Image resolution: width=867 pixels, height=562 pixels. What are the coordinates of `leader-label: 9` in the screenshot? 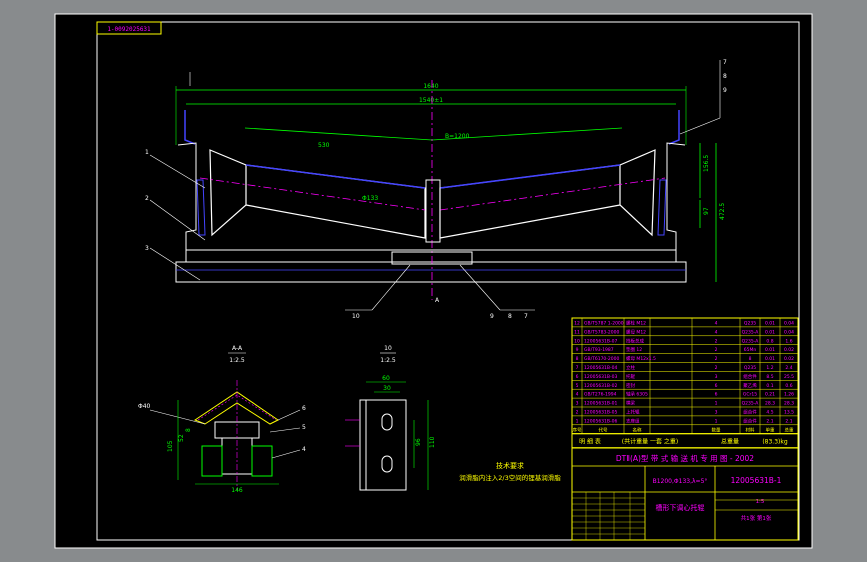 It's located at (725, 90).